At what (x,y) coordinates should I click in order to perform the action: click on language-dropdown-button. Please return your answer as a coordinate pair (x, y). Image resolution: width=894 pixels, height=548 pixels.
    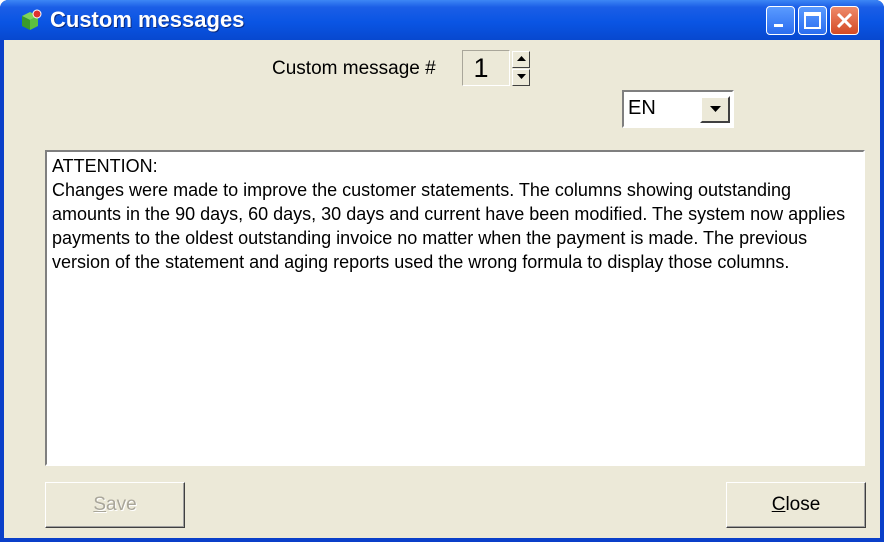
    Looking at the image, I should click on (715, 109).